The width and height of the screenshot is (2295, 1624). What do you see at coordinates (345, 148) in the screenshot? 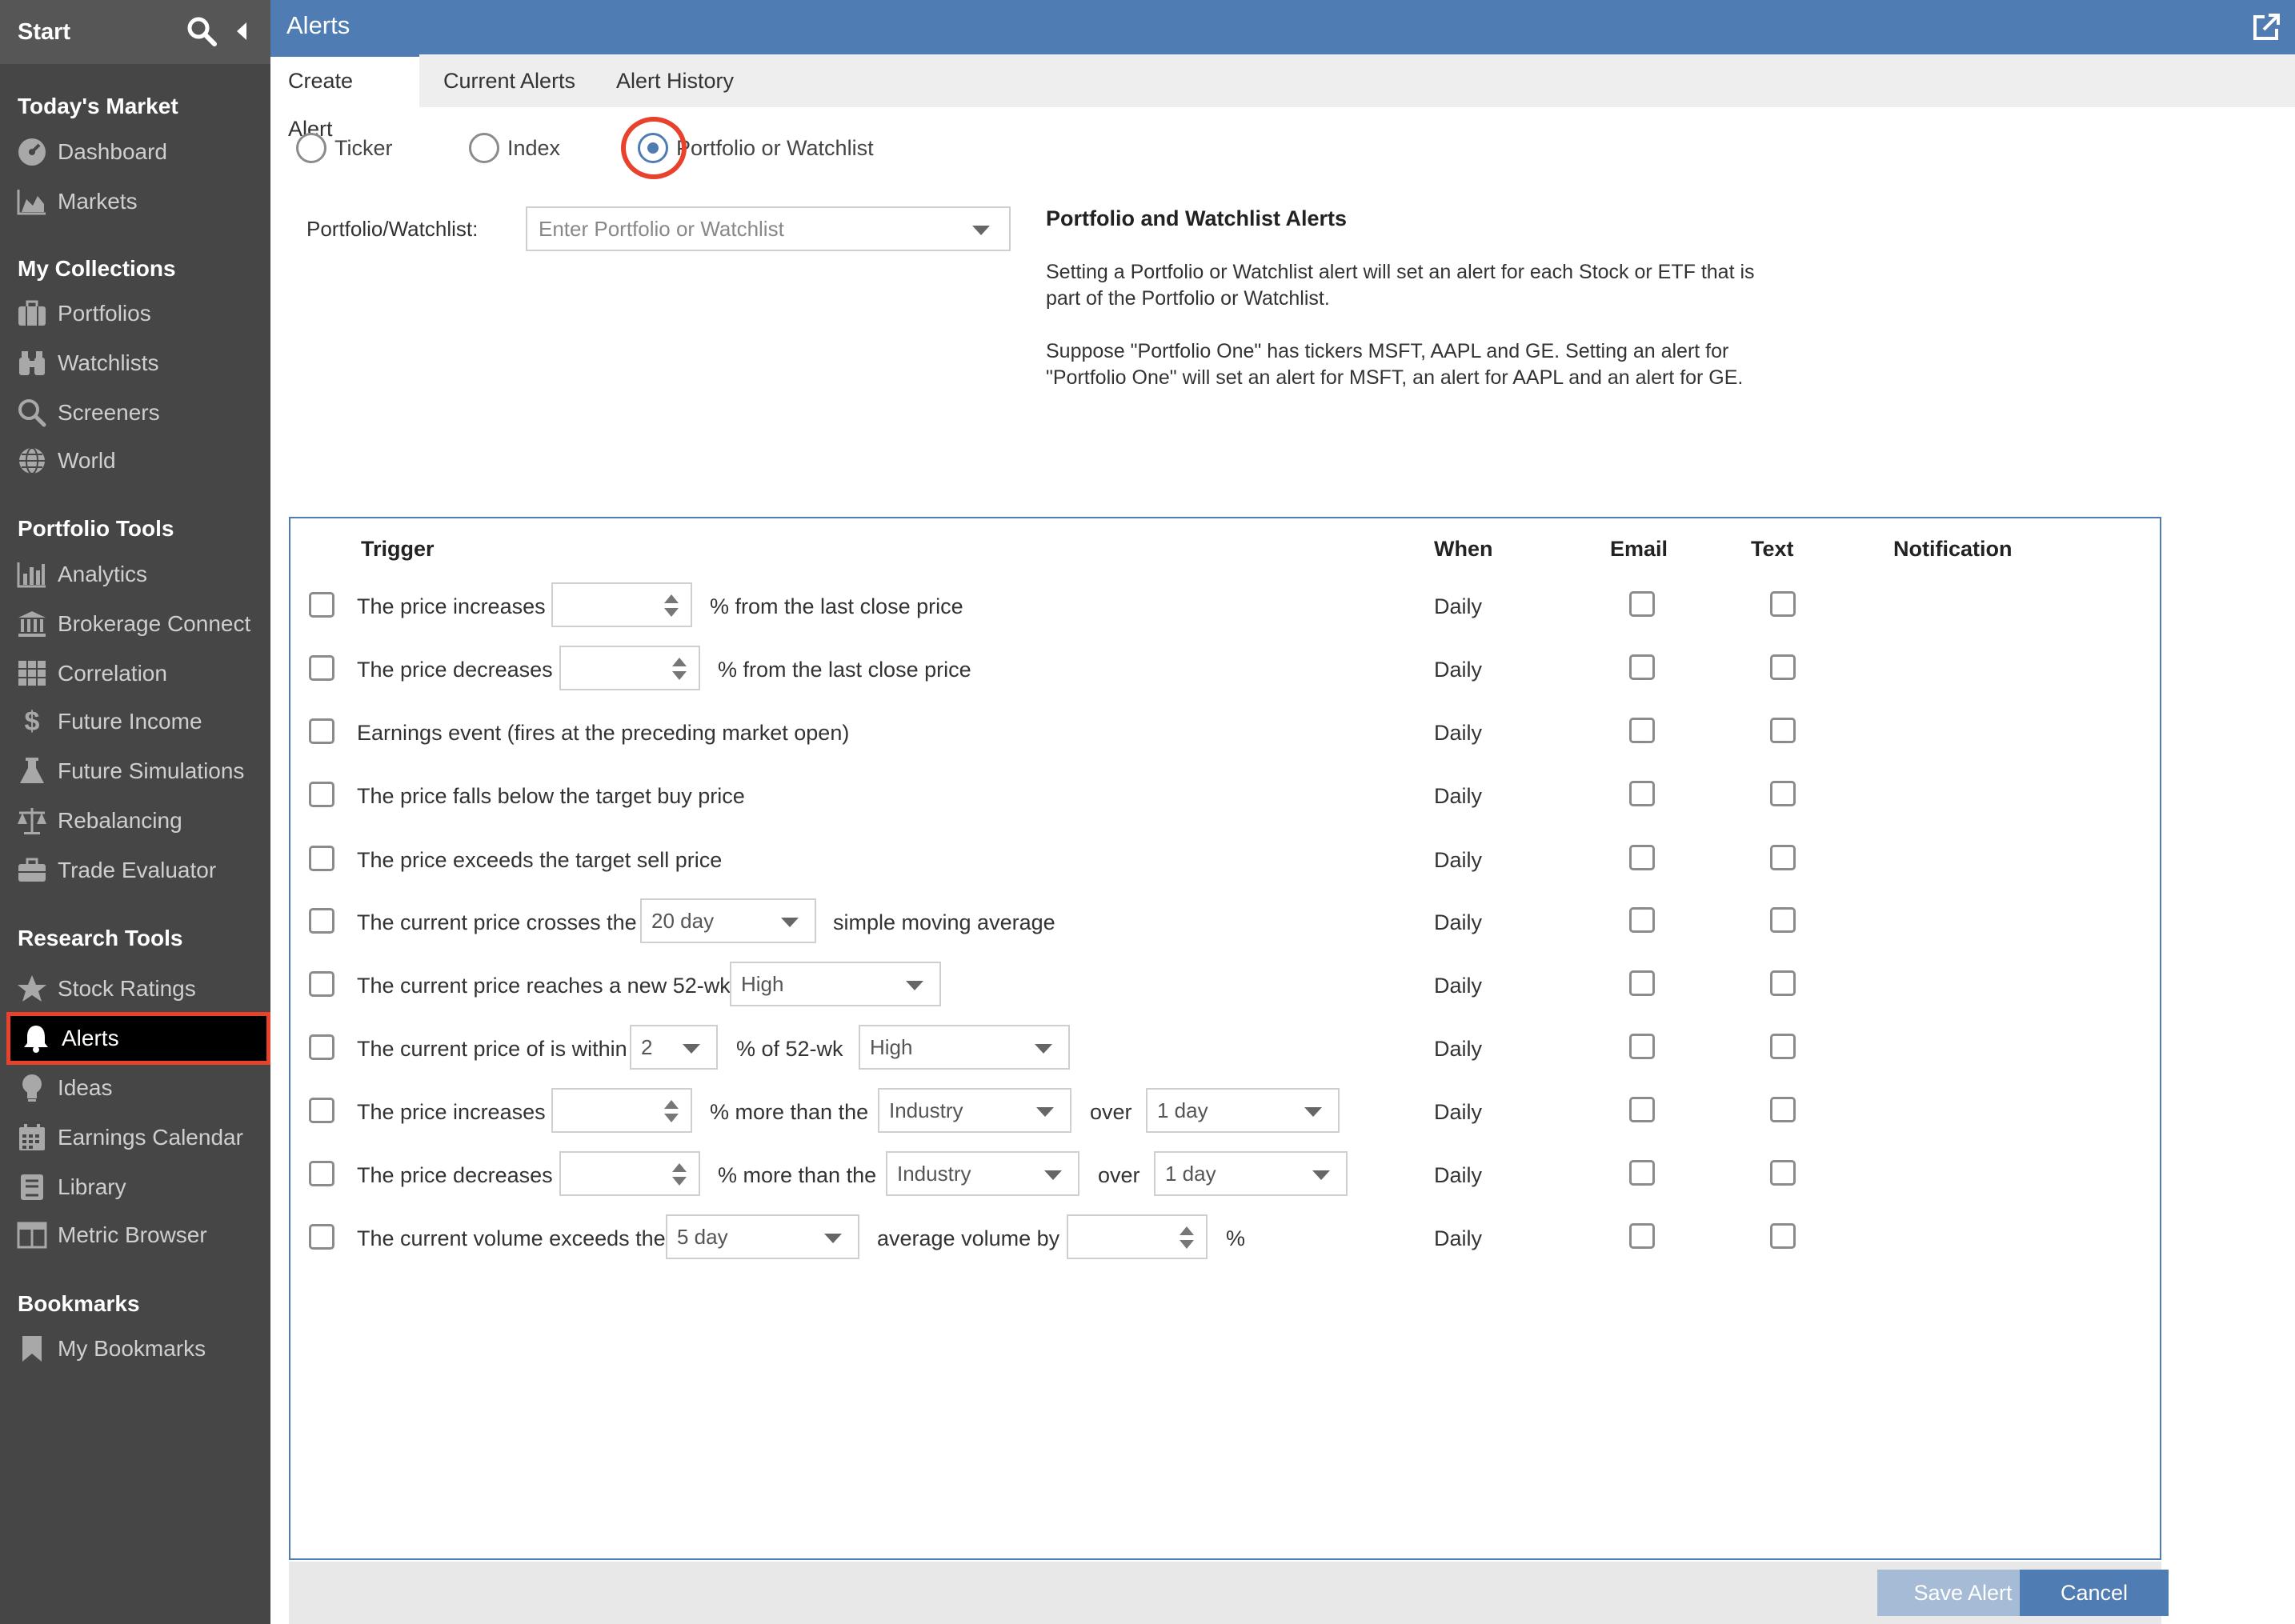
I see `radio-ticker: Ticker` at bounding box center [345, 148].